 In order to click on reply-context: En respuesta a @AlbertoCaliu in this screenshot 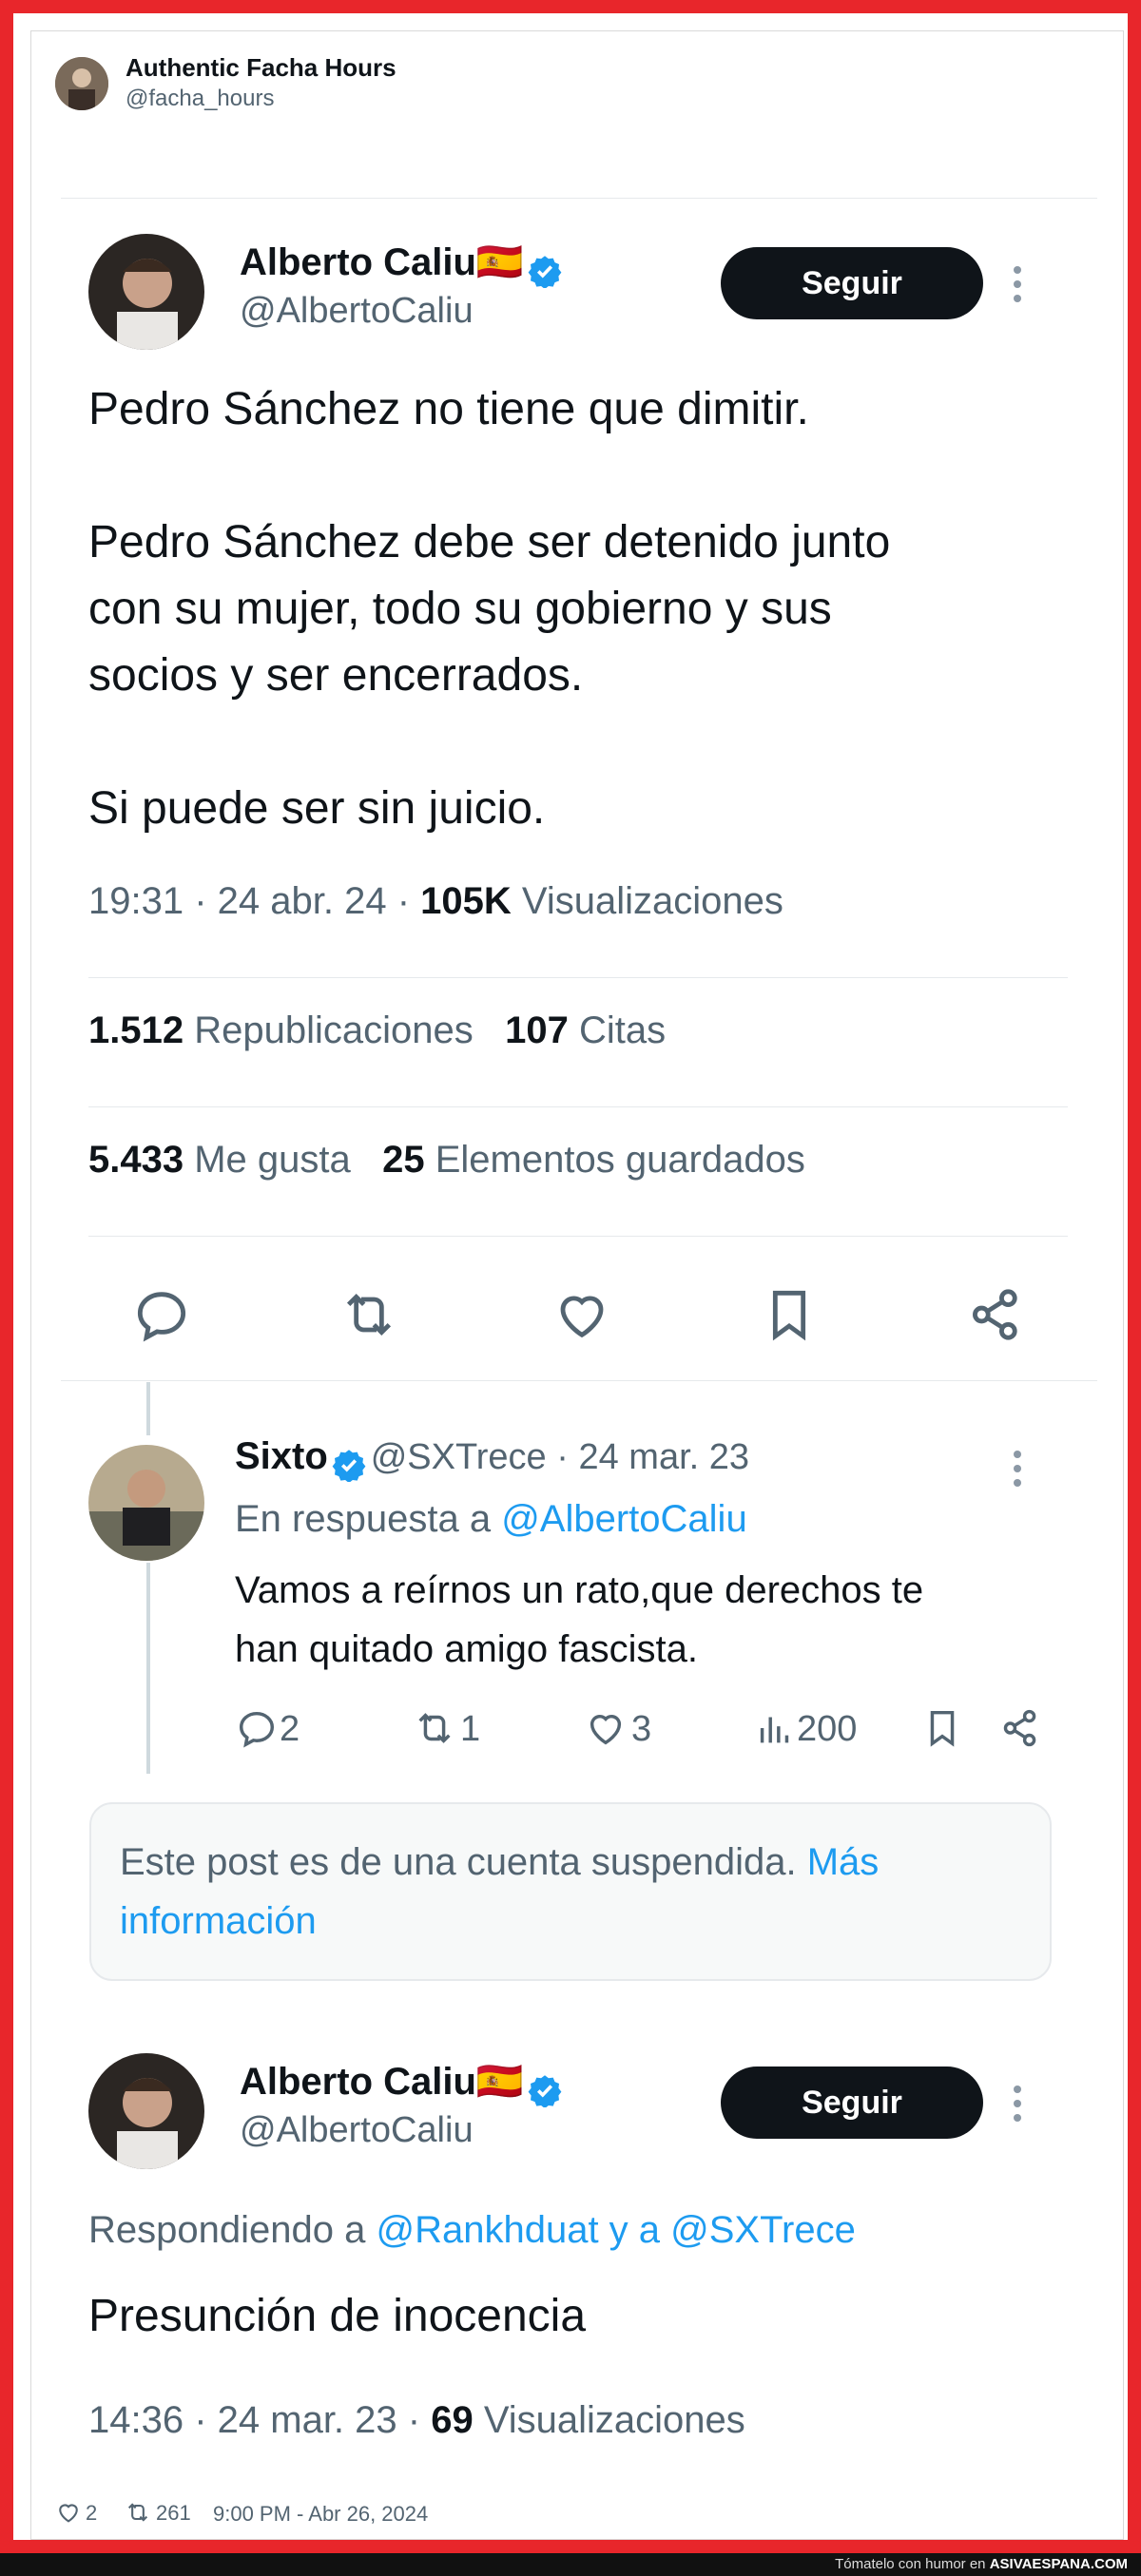, I will do `click(491, 1519)`.